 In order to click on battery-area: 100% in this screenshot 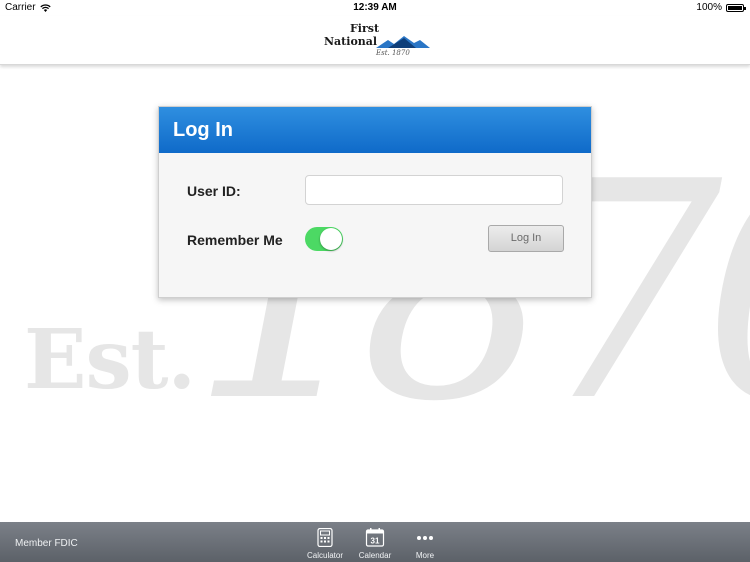, I will do `click(721, 7)`.